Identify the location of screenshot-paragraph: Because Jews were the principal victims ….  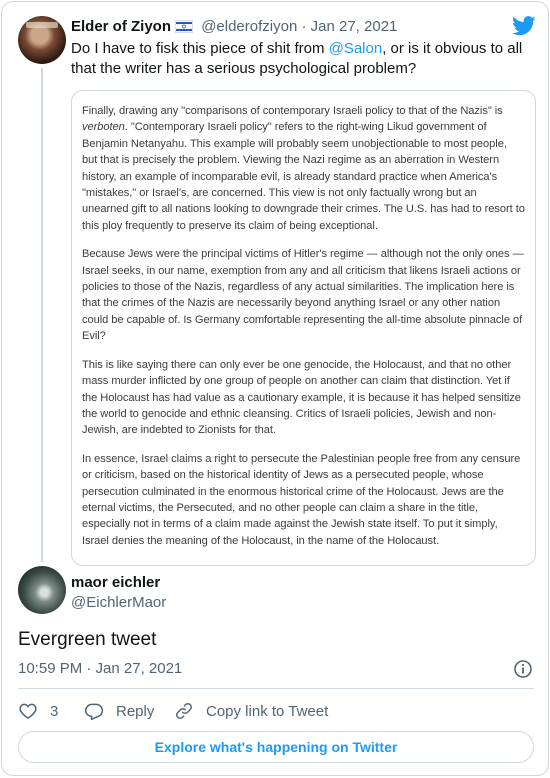
(303, 295).